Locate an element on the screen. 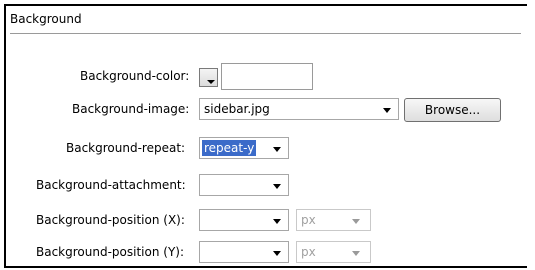 Image resolution: width=535 pixels, height=270 pixels. position-x-unit-select: px is located at coordinates (333, 220).